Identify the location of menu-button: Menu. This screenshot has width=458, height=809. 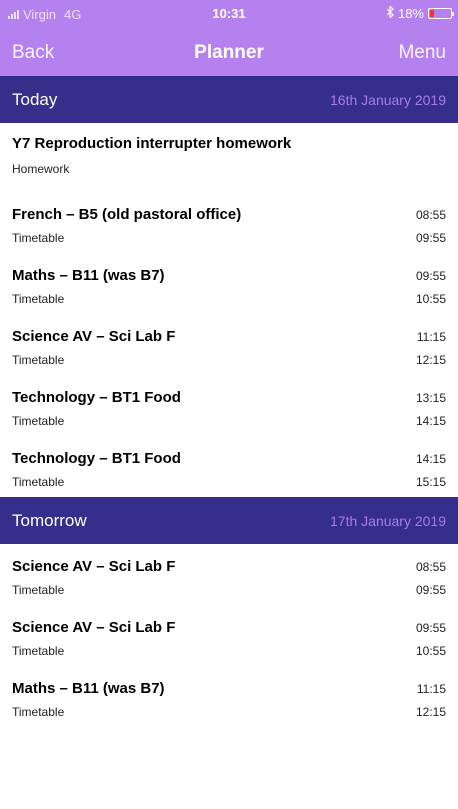
(422, 53).